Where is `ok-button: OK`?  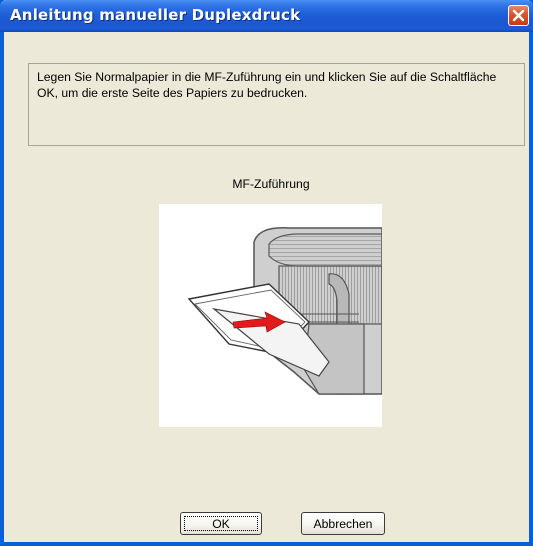
ok-button: OK is located at coordinates (221, 523).